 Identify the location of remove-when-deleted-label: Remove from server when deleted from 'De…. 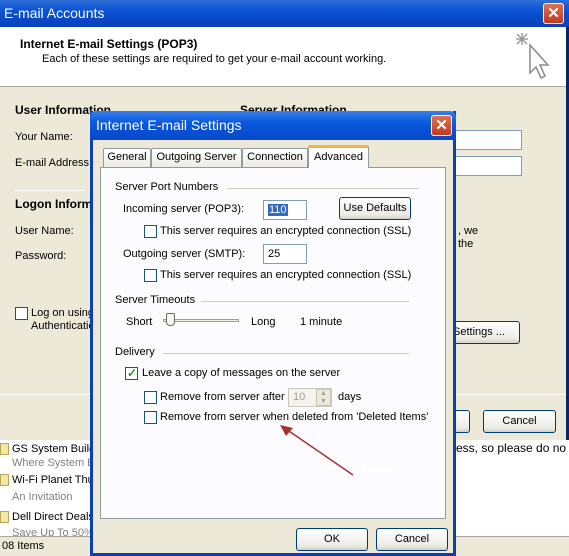
(294, 417).